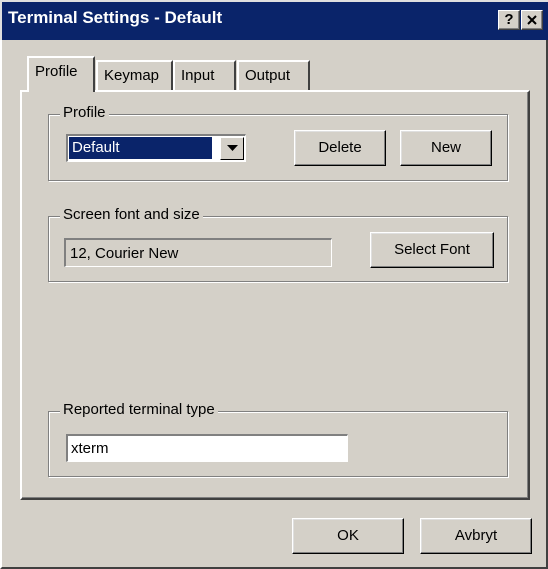 The width and height of the screenshot is (548, 569). Describe the element at coordinates (273, 75) in the screenshot. I see `tab-output: Output` at that location.